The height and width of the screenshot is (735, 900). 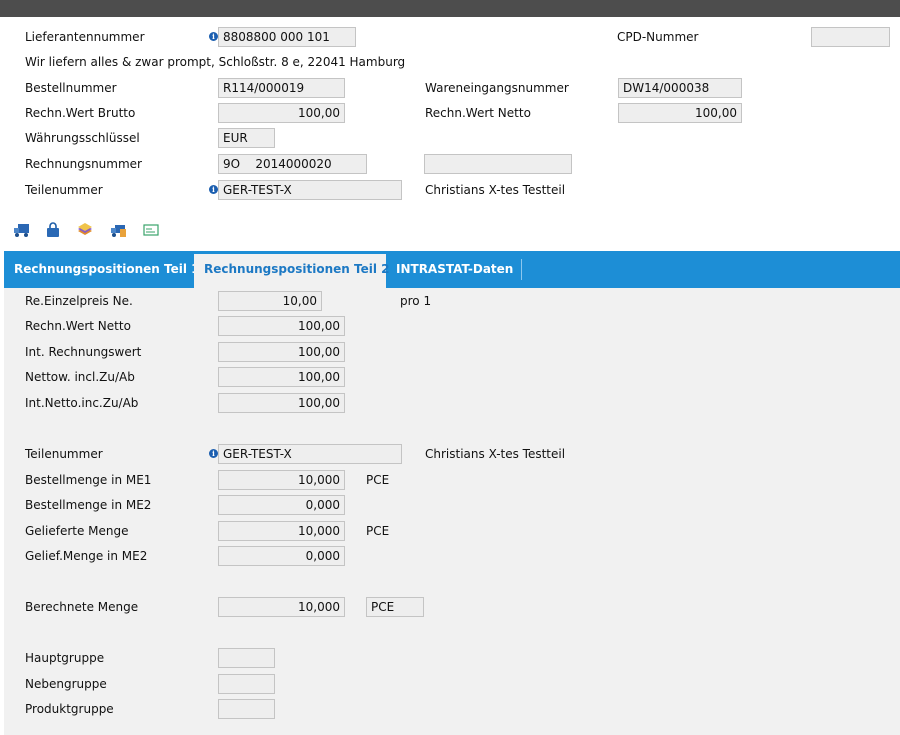 What do you see at coordinates (246, 658) in the screenshot?
I see `main-group-field` at bounding box center [246, 658].